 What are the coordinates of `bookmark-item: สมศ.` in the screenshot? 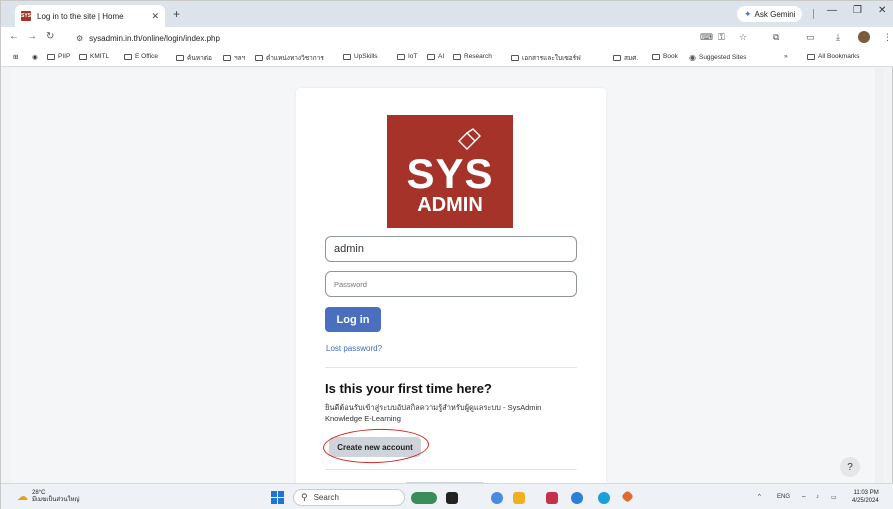 It's located at (625, 58).